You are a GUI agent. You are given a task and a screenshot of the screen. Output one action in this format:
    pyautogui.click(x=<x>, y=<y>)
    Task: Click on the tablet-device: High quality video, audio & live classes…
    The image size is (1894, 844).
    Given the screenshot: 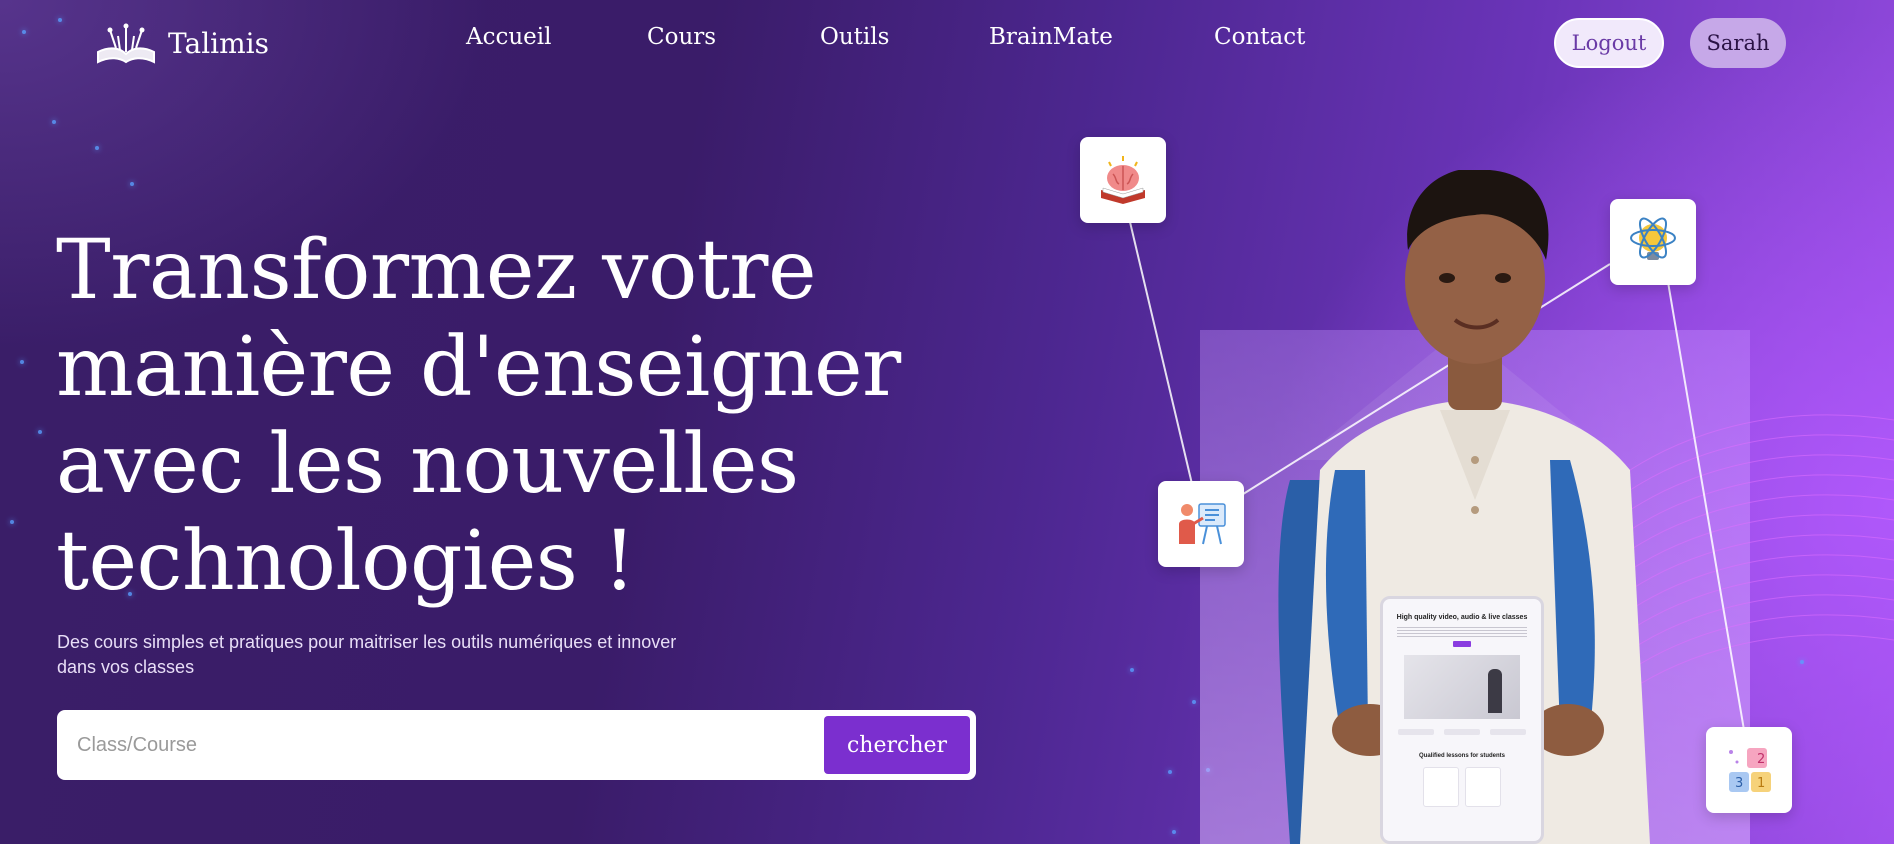 What is the action you would take?
    pyautogui.click(x=1462, y=720)
    